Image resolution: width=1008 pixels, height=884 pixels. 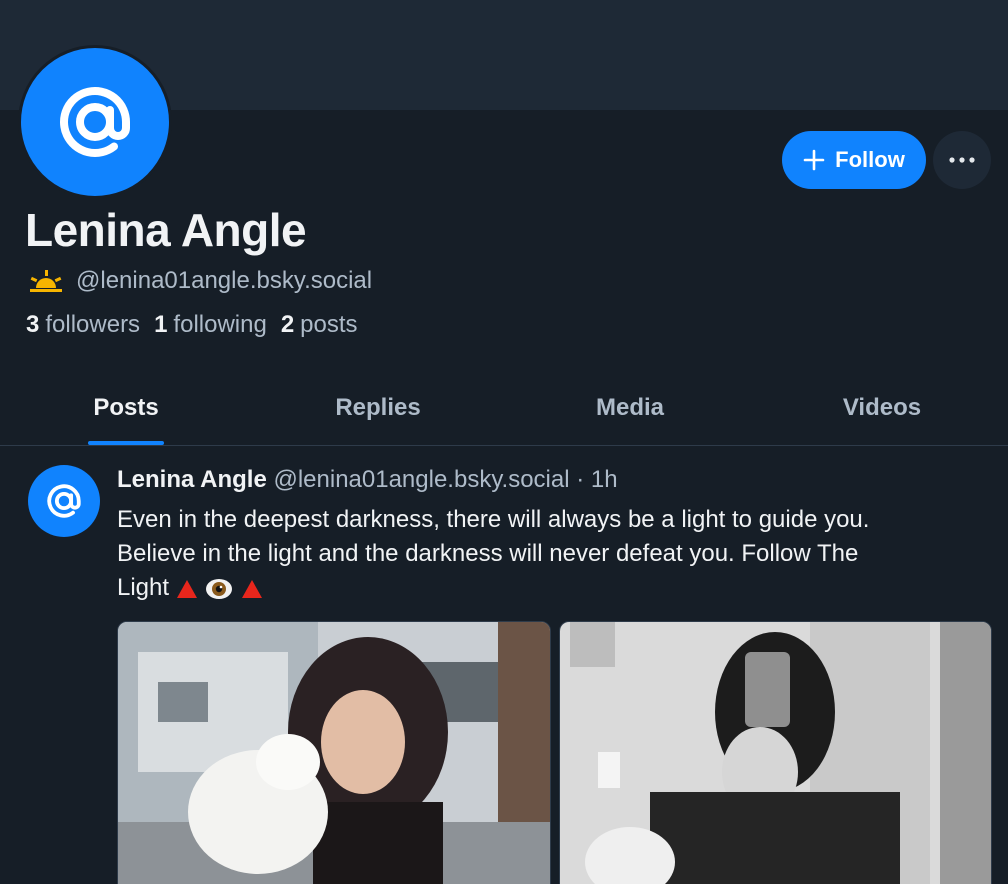 I want to click on tab-replies: Replies, so click(x=378, y=407).